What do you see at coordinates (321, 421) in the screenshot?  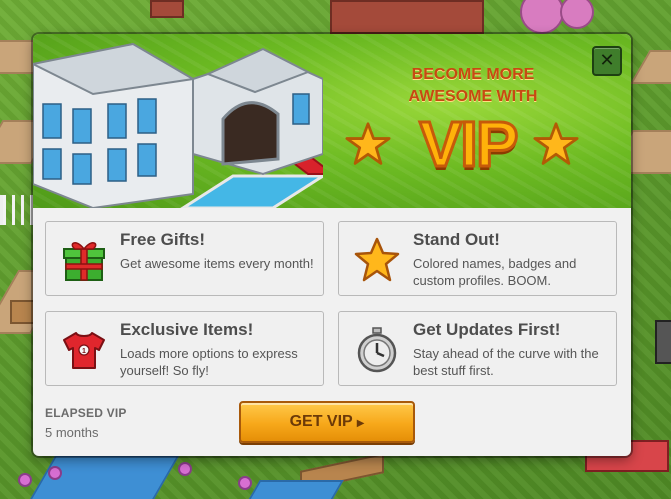 I see `get-vip-label: GET VIP` at bounding box center [321, 421].